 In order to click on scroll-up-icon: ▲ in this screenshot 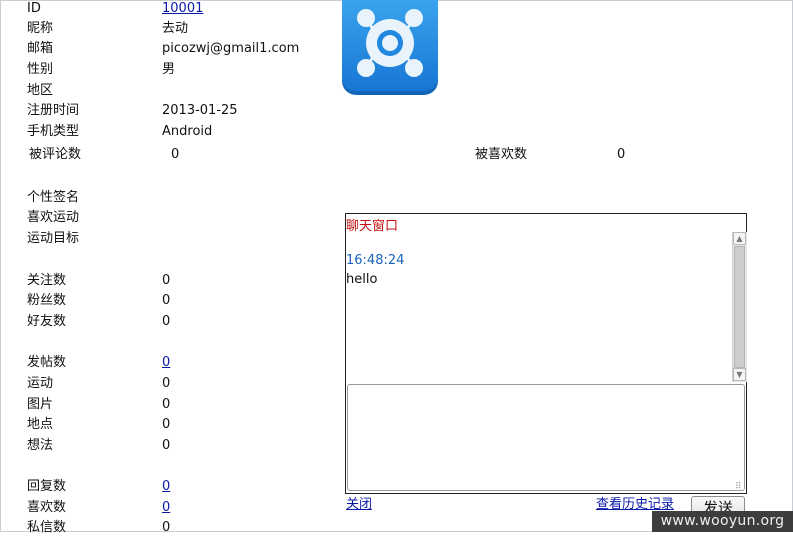, I will do `click(739, 238)`.